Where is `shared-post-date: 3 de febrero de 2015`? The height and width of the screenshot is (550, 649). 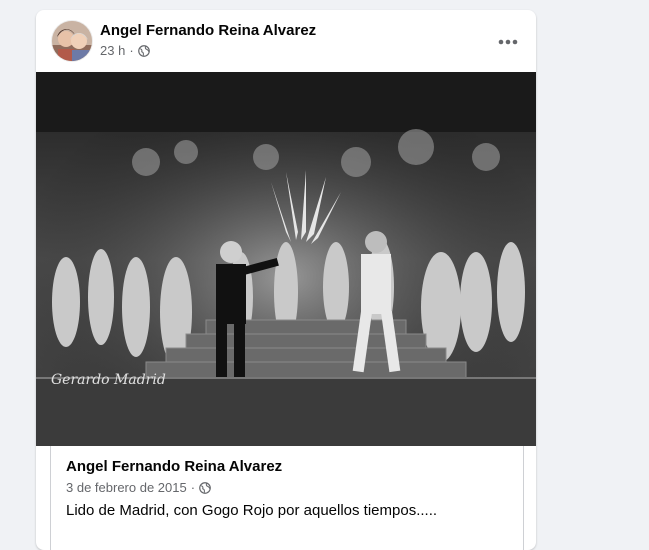 shared-post-date: 3 de febrero de 2015 is located at coordinates (126, 487).